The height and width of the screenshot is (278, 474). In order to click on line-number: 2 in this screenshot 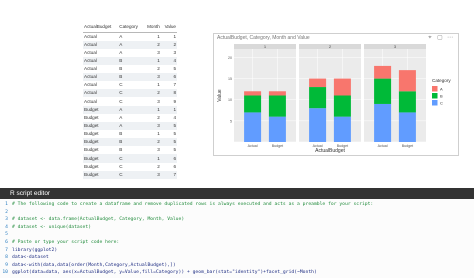, I will do `click(6, 212)`.